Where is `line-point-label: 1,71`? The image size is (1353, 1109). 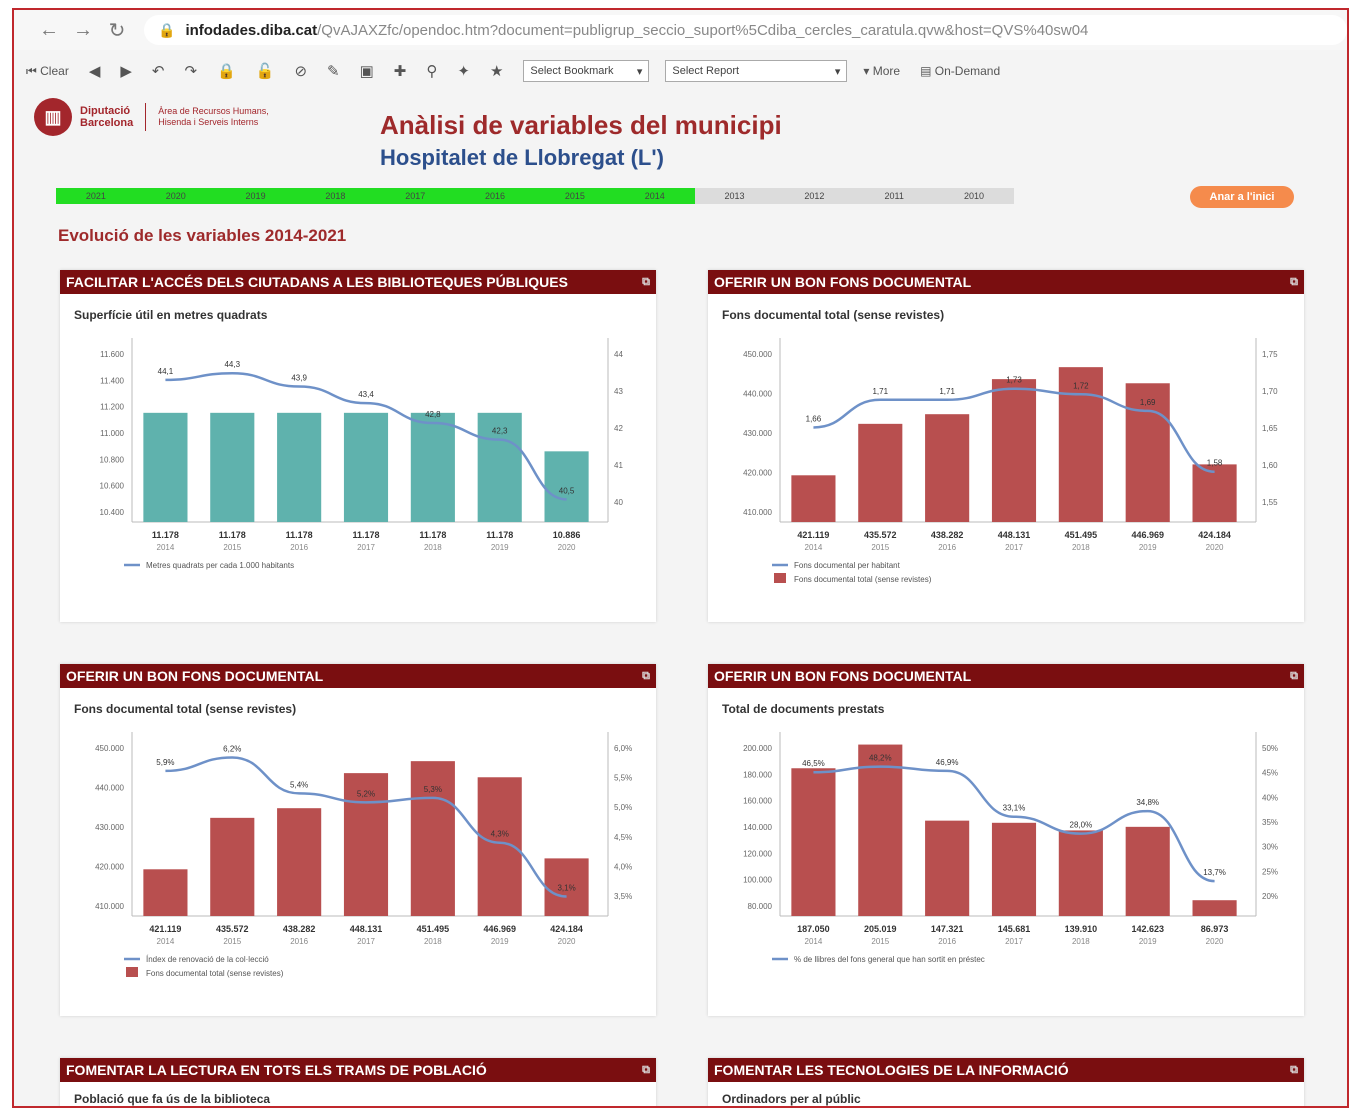 line-point-label: 1,71 is located at coordinates (880, 391).